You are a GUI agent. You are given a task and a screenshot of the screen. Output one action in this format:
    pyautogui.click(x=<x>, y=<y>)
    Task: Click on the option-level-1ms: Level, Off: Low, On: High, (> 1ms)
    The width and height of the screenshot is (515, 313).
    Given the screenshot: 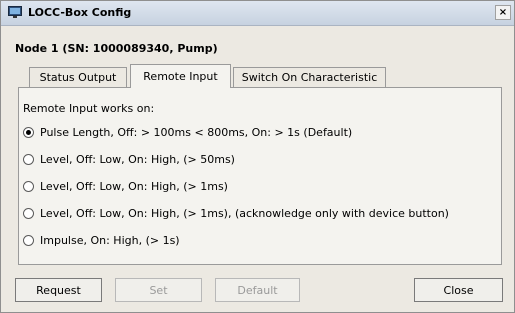 What is the action you would take?
    pyautogui.click(x=125, y=186)
    